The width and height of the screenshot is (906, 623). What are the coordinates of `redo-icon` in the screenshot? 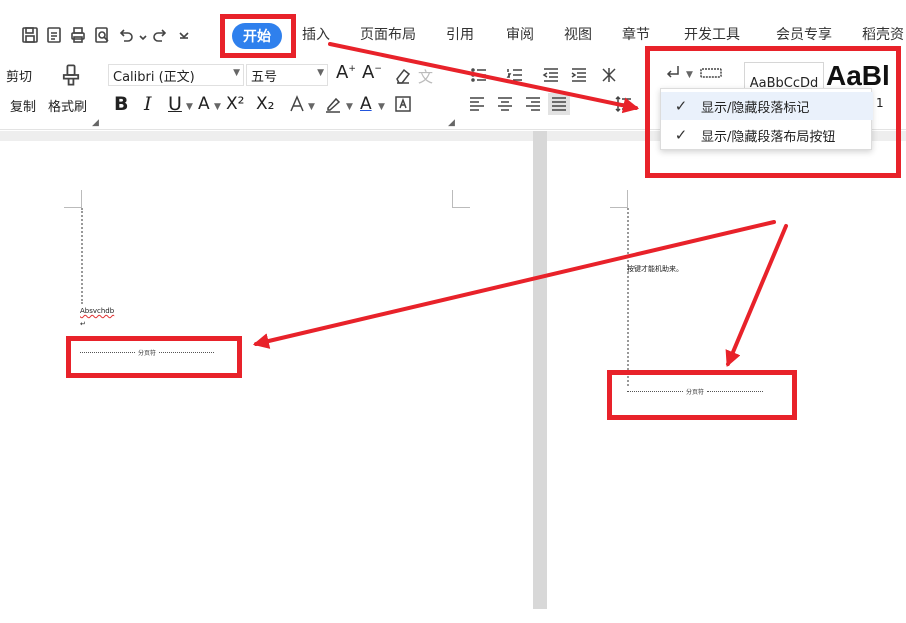 It's located at (160, 35).